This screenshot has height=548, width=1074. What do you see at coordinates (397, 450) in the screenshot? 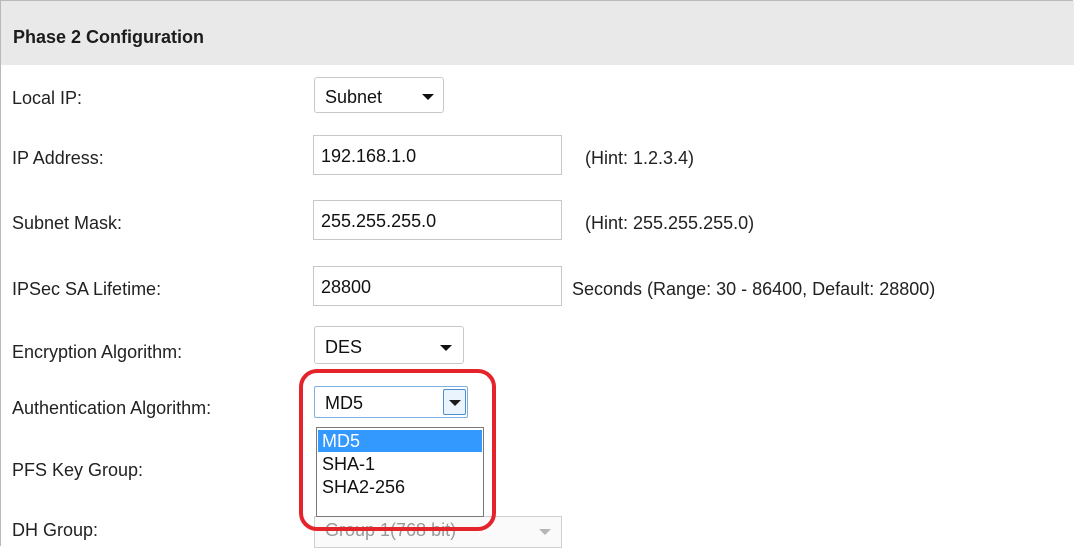
I see `highlight-annotation` at bounding box center [397, 450].